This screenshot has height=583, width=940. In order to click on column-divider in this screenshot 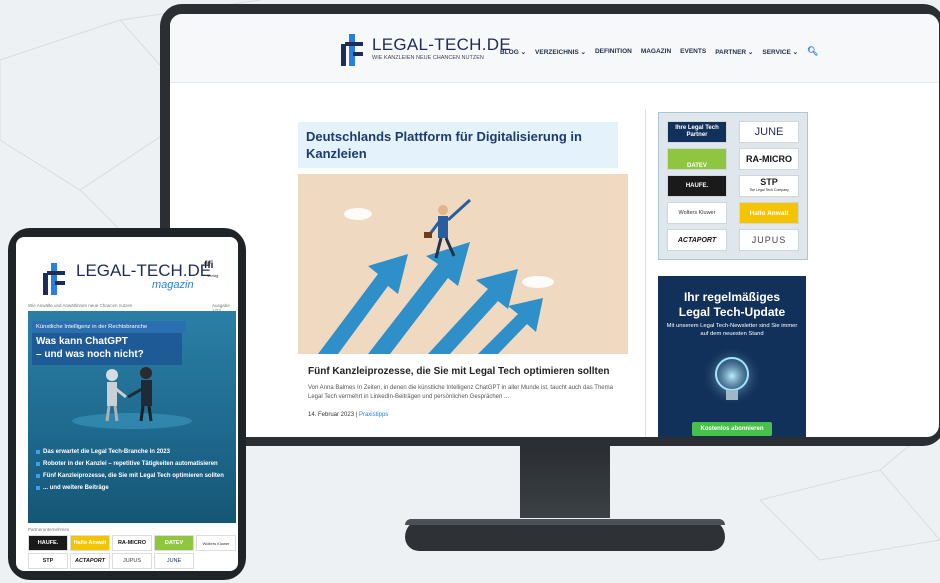, I will do `click(645, 273)`.